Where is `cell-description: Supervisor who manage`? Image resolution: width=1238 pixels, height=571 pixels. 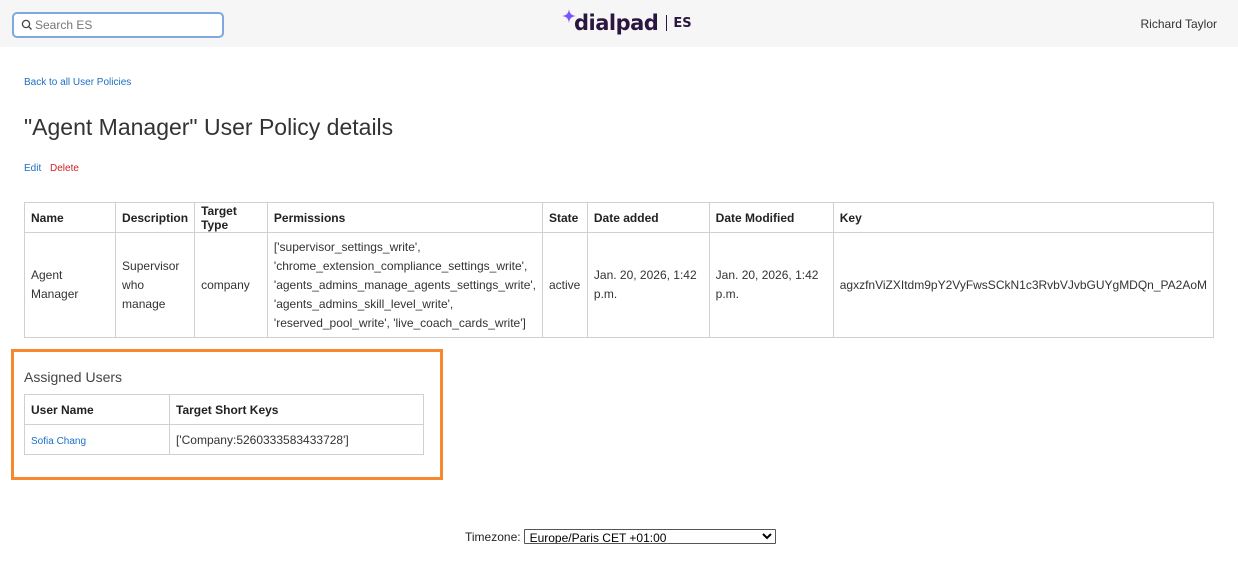
cell-description: Supervisor who manage is located at coordinates (155, 285).